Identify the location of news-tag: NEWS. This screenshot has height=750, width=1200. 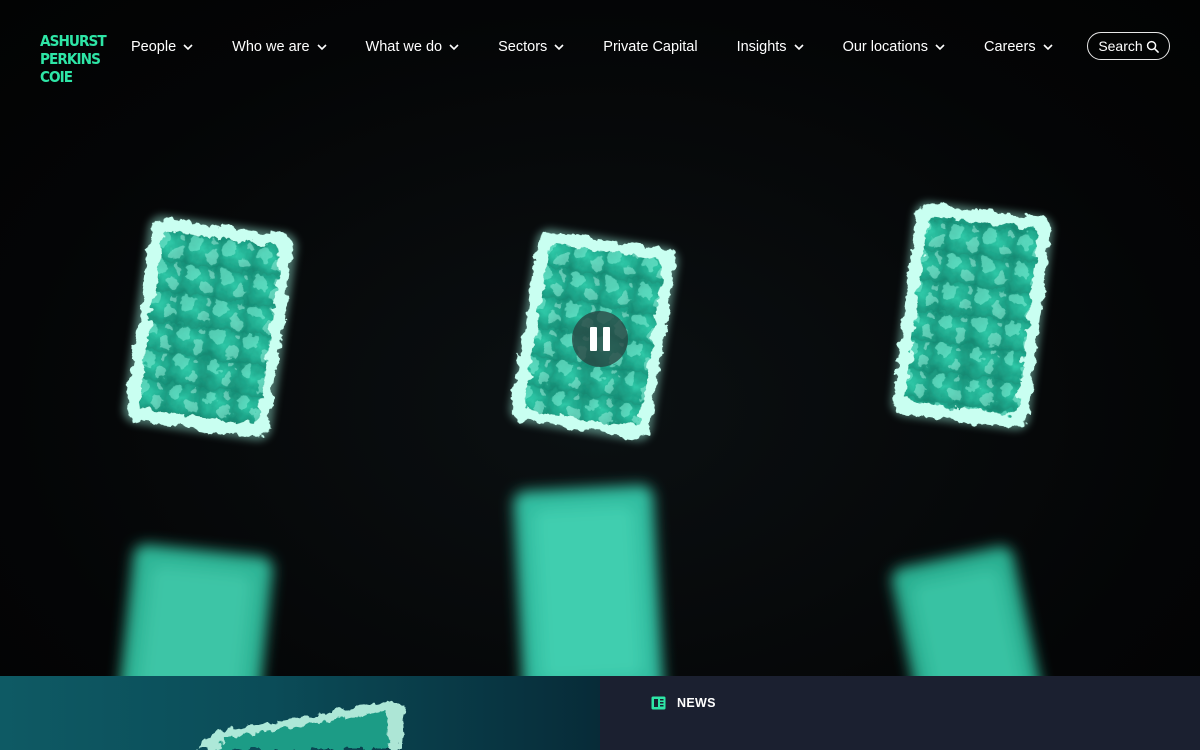
(683, 703).